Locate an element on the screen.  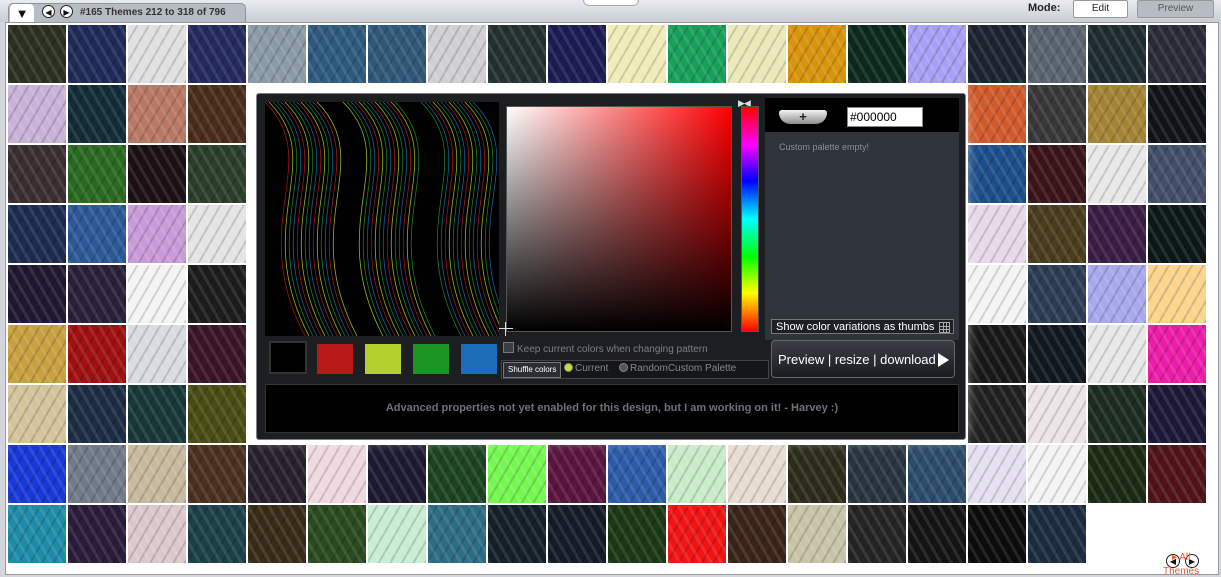
radio-random-icon is located at coordinates (623, 367).